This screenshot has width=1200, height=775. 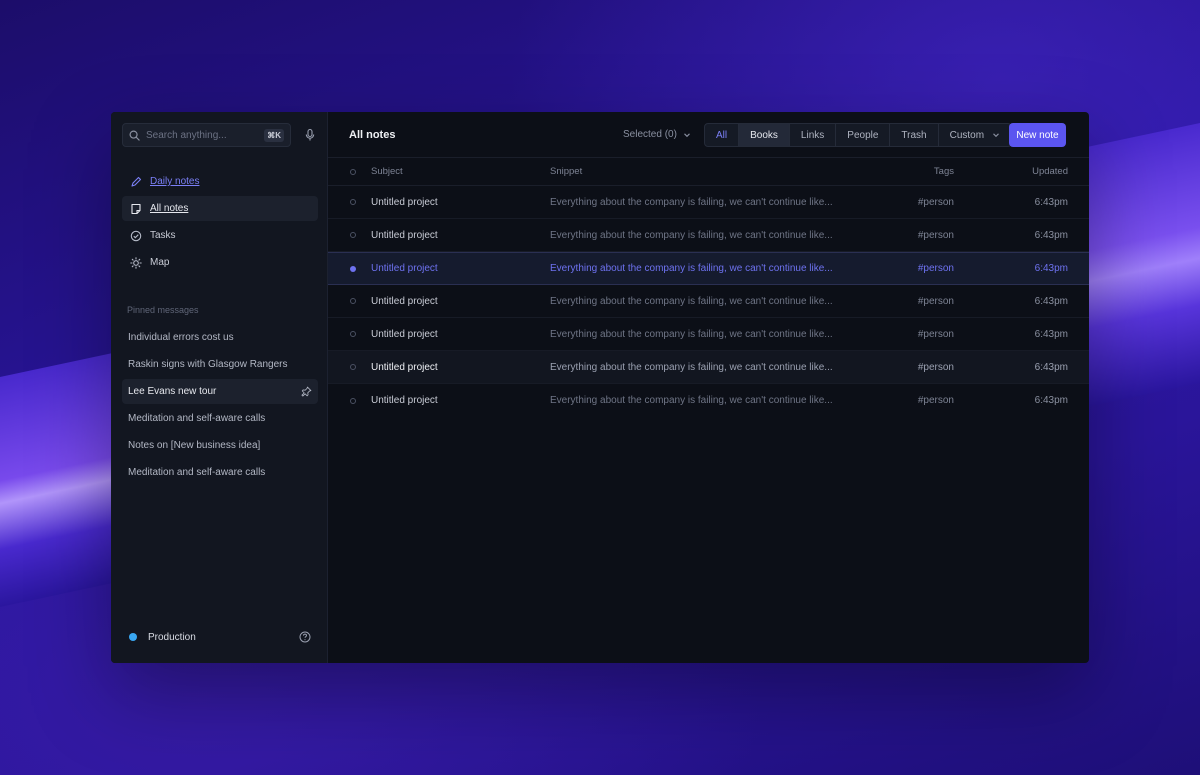 I want to click on sidebar-item-all-notes: All notes, so click(x=220, y=208).